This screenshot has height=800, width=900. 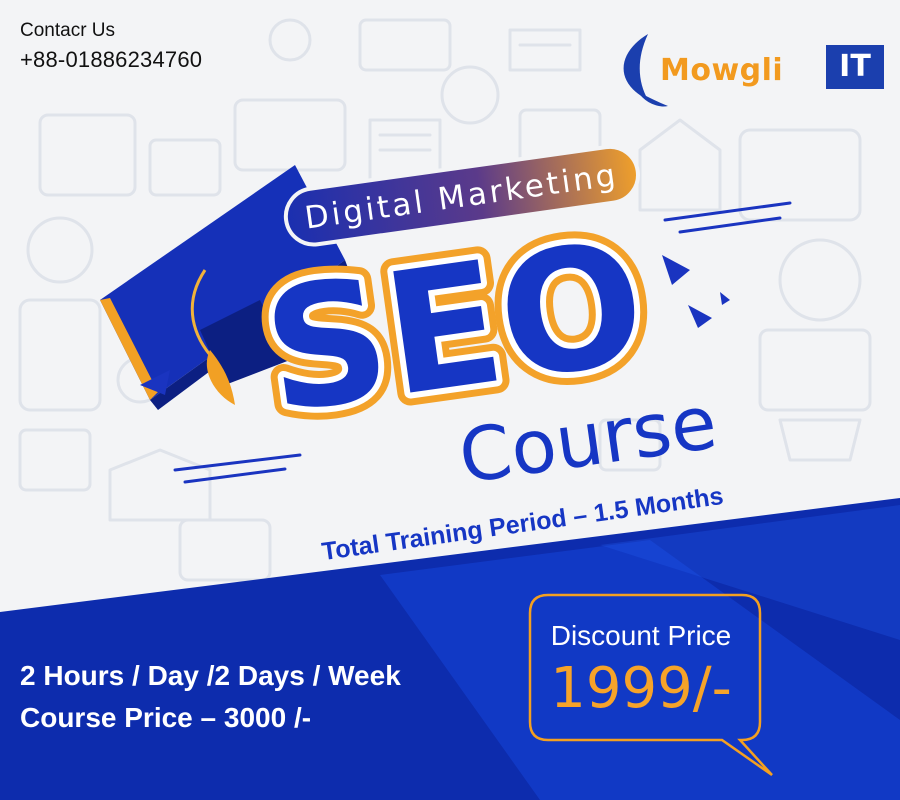 What do you see at coordinates (210, 675) in the screenshot?
I see `schedule-text: 2 Hours / Day /2 Days / Week` at bounding box center [210, 675].